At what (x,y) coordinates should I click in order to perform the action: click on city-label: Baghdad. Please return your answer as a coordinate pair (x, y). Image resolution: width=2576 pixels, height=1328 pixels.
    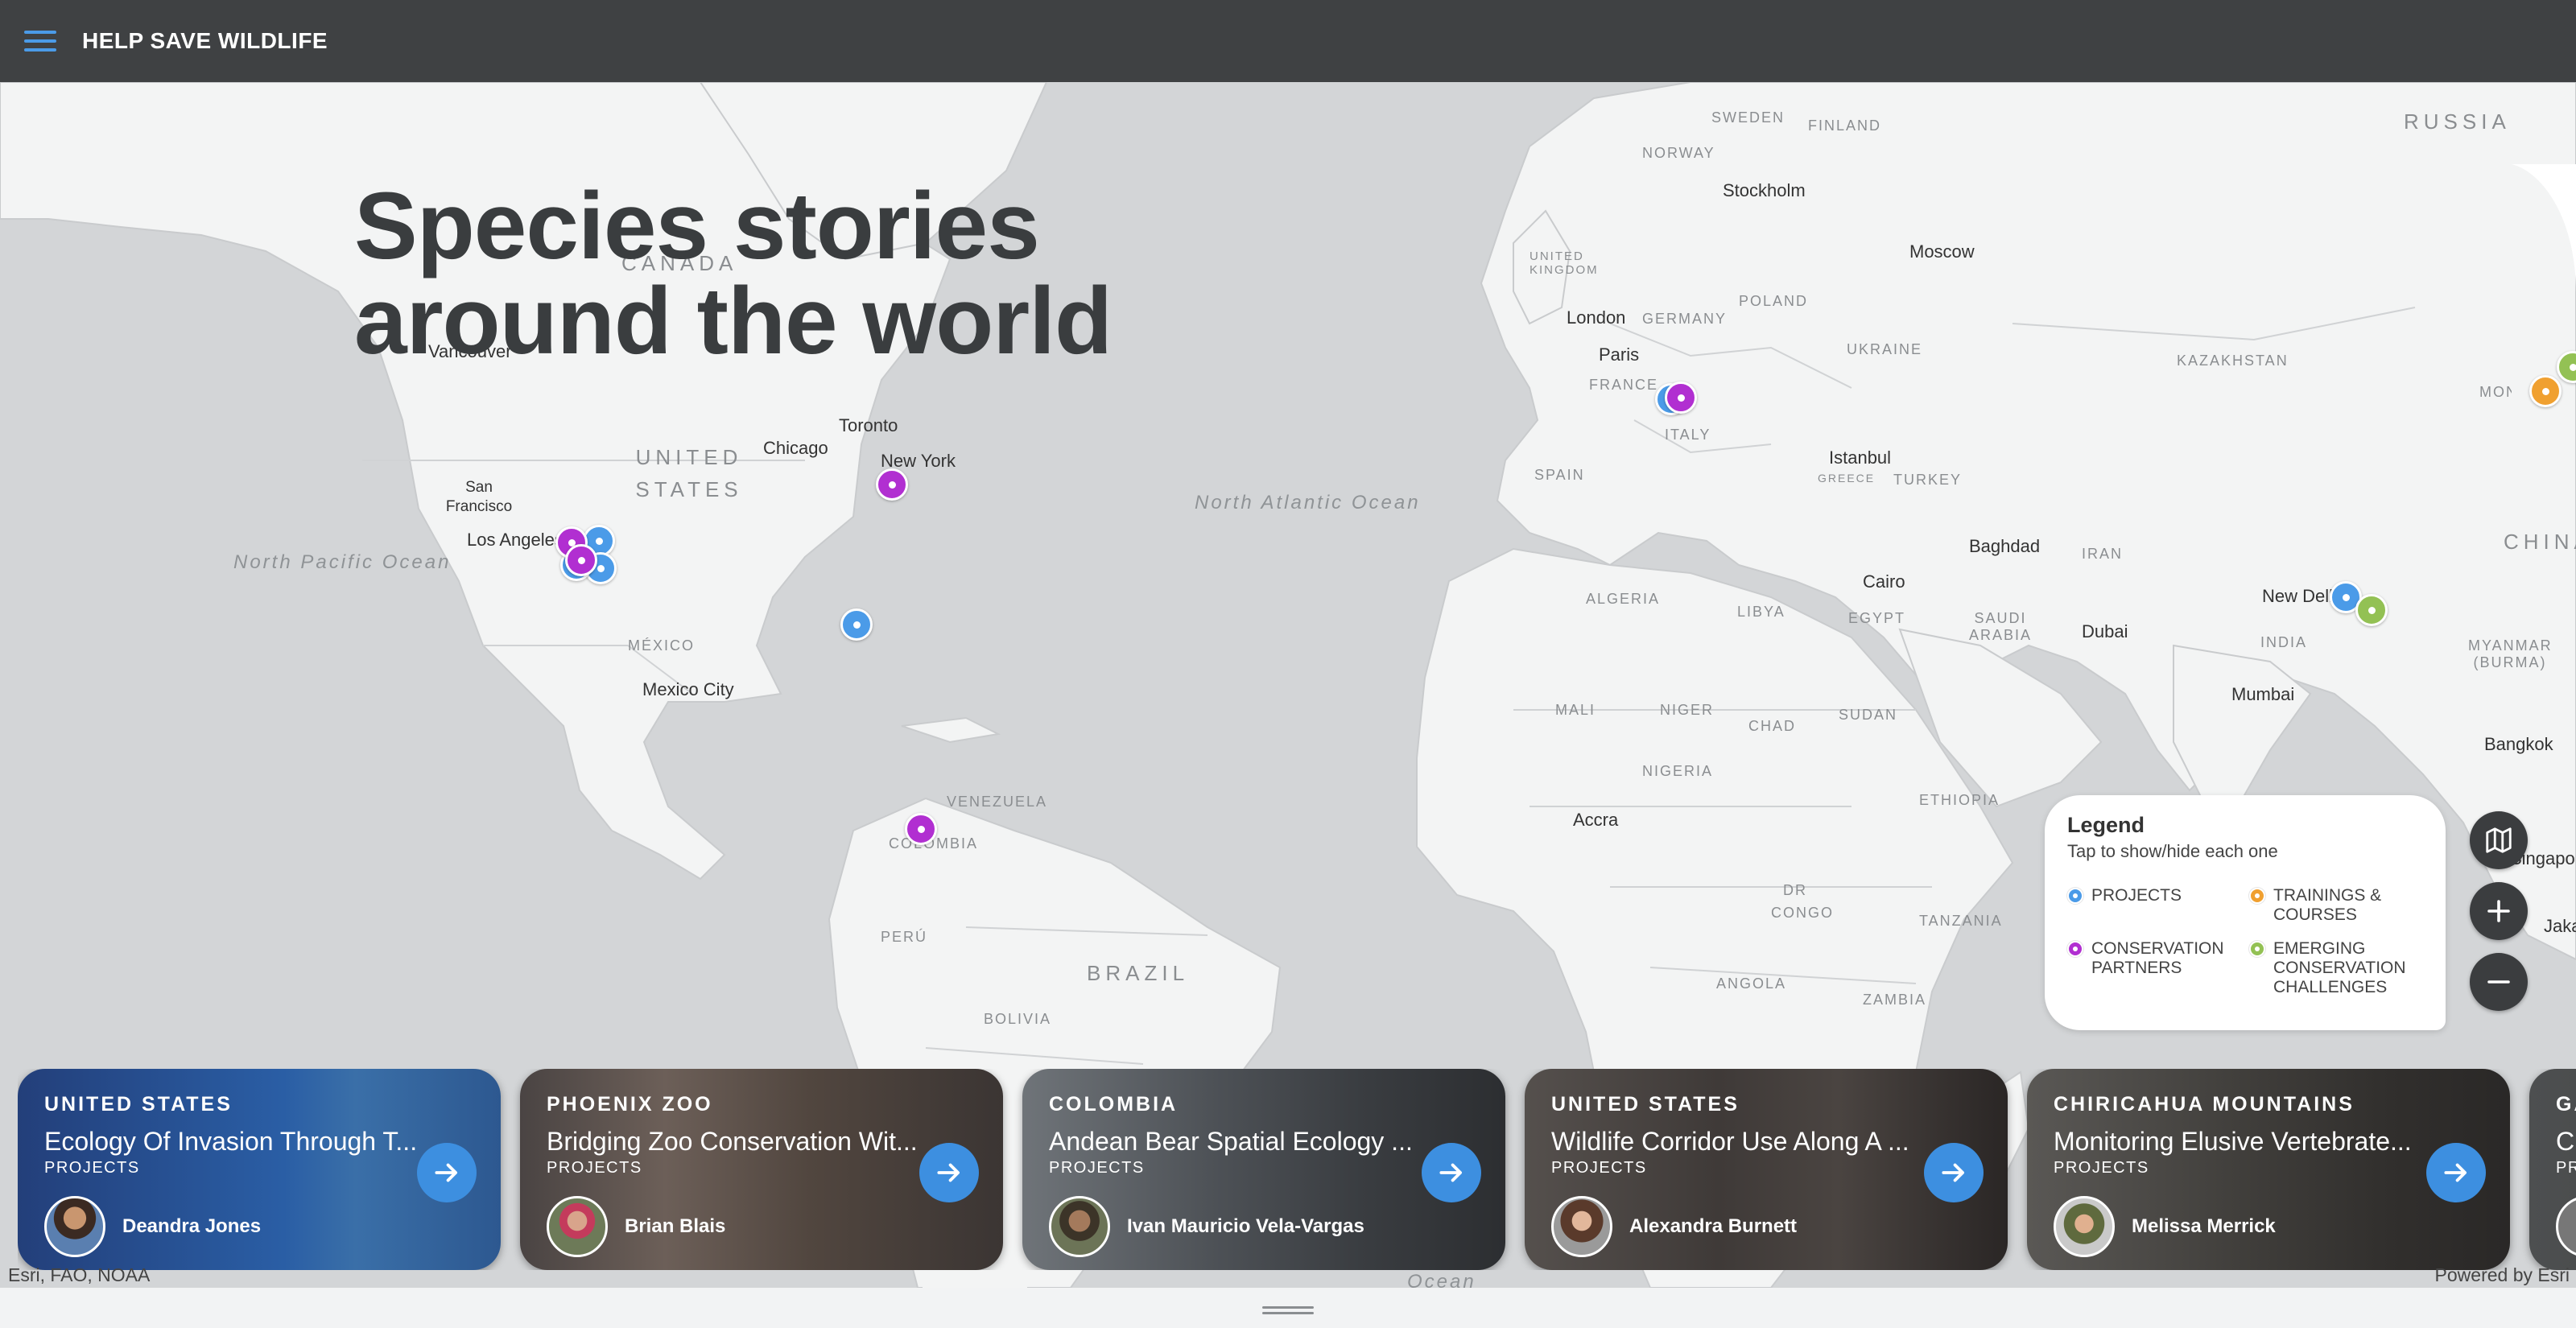
    Looking at the image, I should click on (2005, 546).